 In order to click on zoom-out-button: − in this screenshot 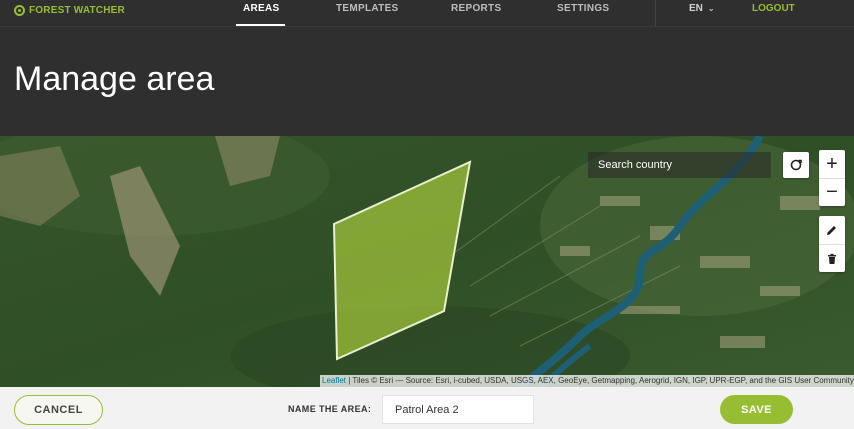, I will do `click(832, 192)`.